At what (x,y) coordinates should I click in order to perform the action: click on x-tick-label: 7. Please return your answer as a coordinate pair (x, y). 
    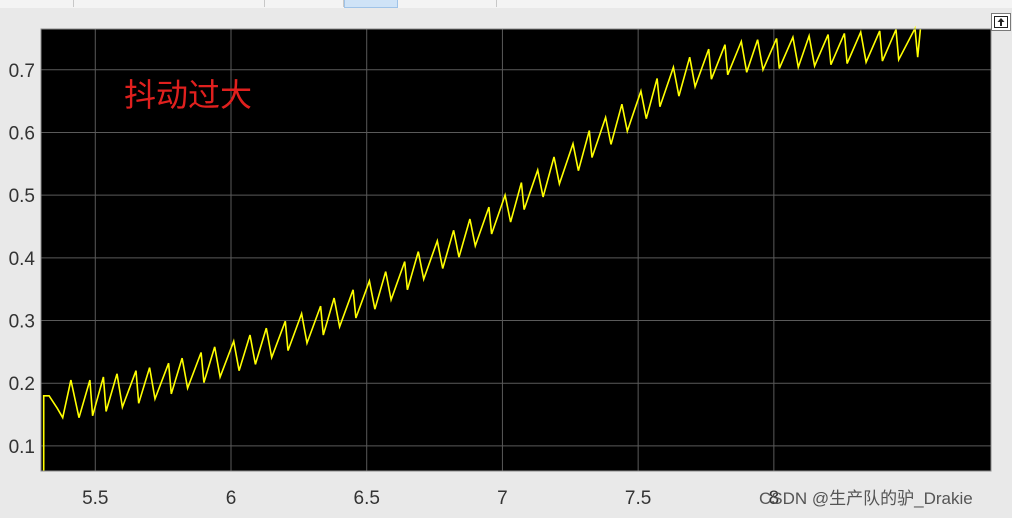
    Looking at the image, I should click on (502, 498).